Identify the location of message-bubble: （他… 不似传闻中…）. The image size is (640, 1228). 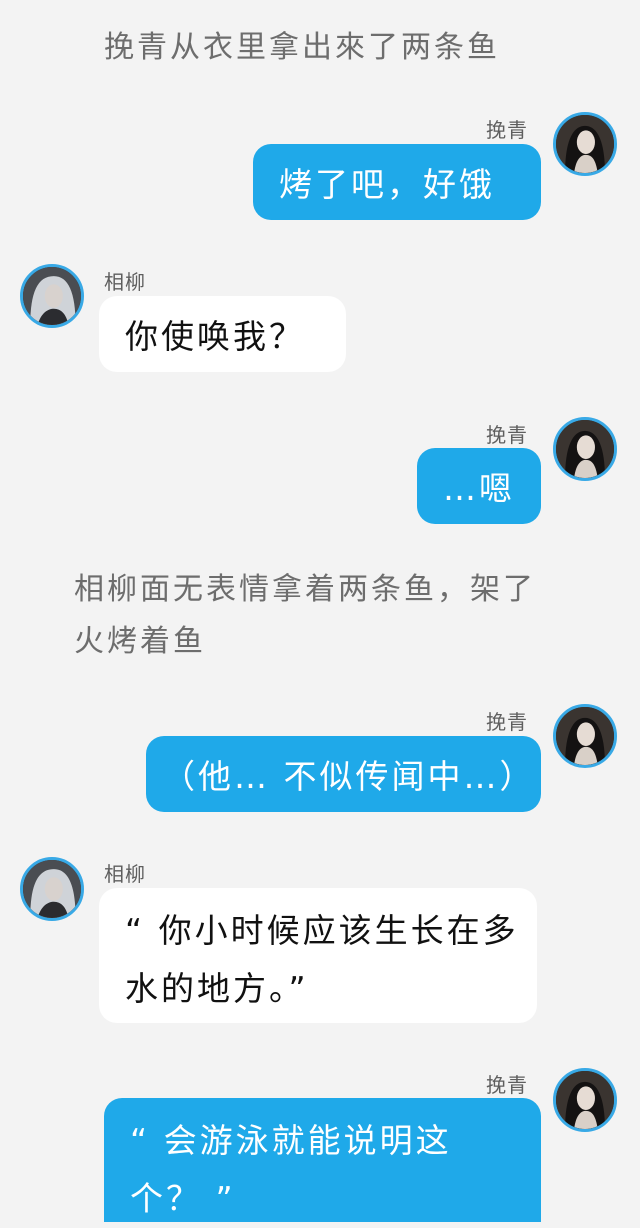
(343, 774).